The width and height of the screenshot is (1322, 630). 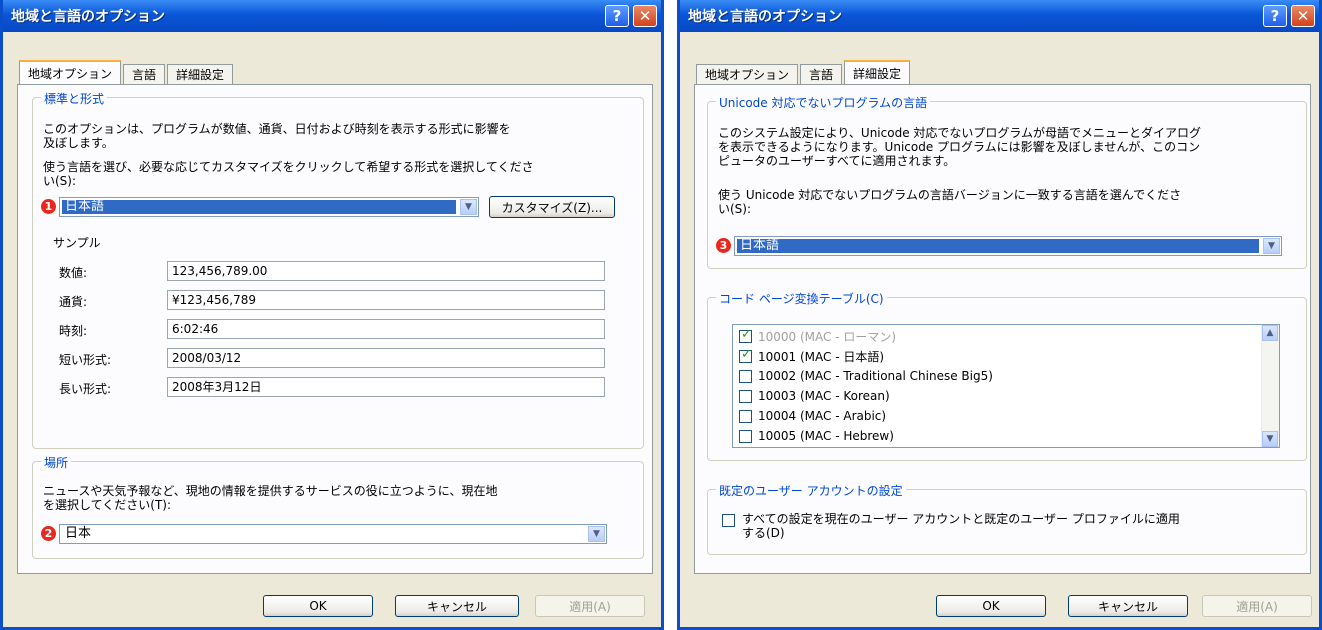 I want to click on list-item-label: 10001 (MAC - 日本語), so click(x=821, y=356).